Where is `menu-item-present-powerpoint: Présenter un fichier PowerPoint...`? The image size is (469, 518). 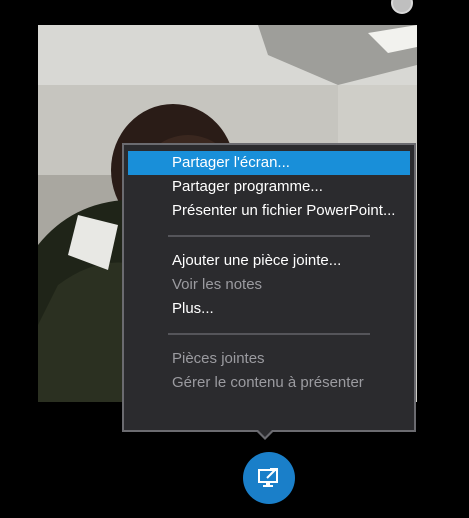
menu-item-present-powerpoint: Présenter un fichier PowerPoint... is located at coordinates (269, 211).